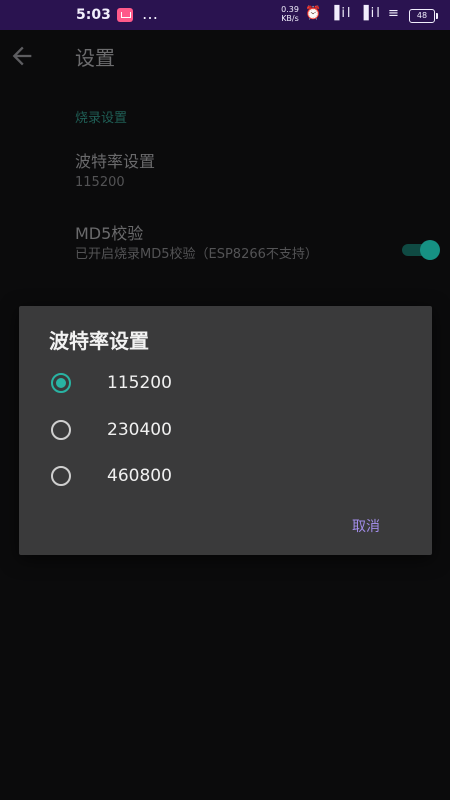 Image resolution: width=450 pixels, height=800 pixels. I want to click on network-speed: 0.39 KB/s, so click(290, 14).